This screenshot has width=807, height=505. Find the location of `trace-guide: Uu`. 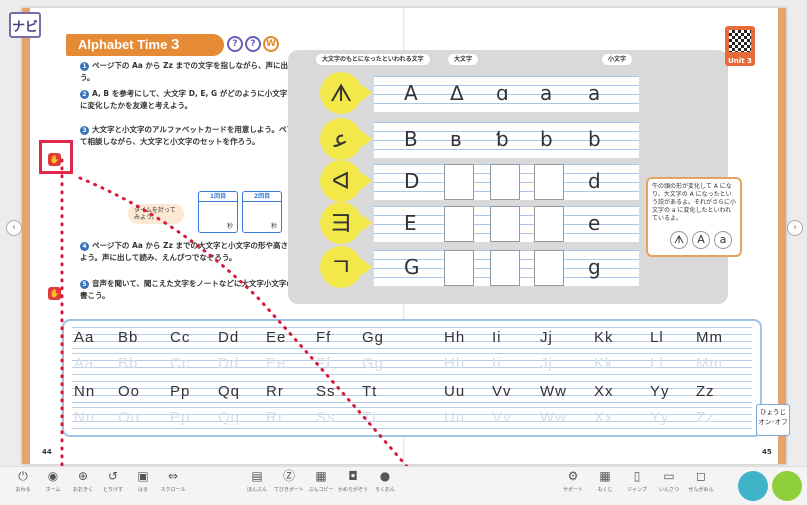

trace-guide: Uu is located at coordinates (455, 417).